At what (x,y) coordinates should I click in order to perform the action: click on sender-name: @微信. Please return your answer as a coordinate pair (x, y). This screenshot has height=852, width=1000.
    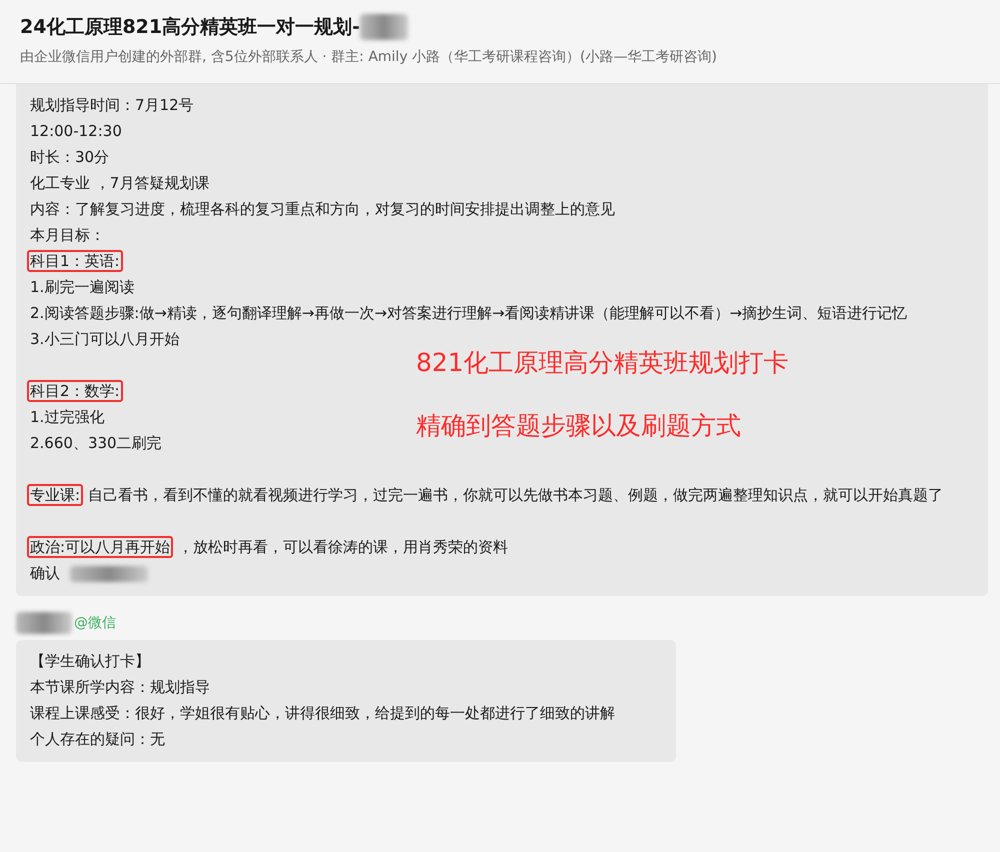
    Looking at the image, I should click on (95, 623).